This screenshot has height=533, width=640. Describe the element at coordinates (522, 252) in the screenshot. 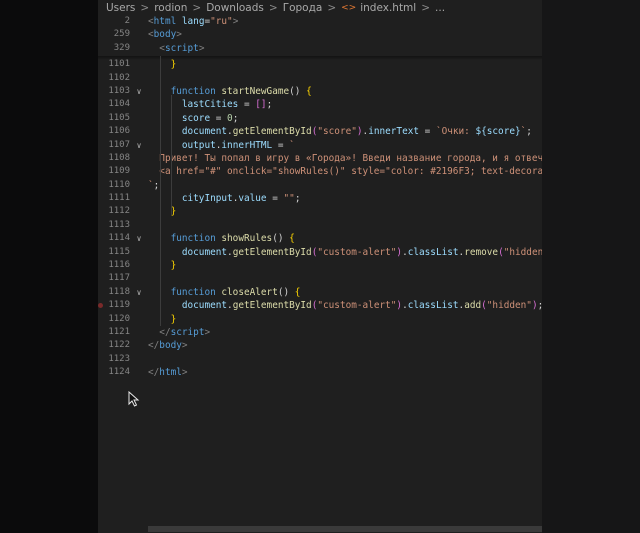

I see `code-token: "hidden"` at that location.